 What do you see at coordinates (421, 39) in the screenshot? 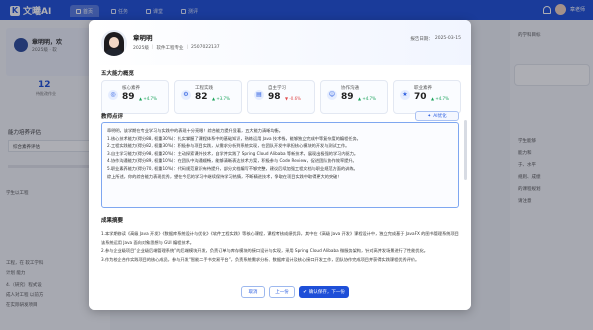
I see `report-date-label: 报告日期：` at bounding box center [421, 39].